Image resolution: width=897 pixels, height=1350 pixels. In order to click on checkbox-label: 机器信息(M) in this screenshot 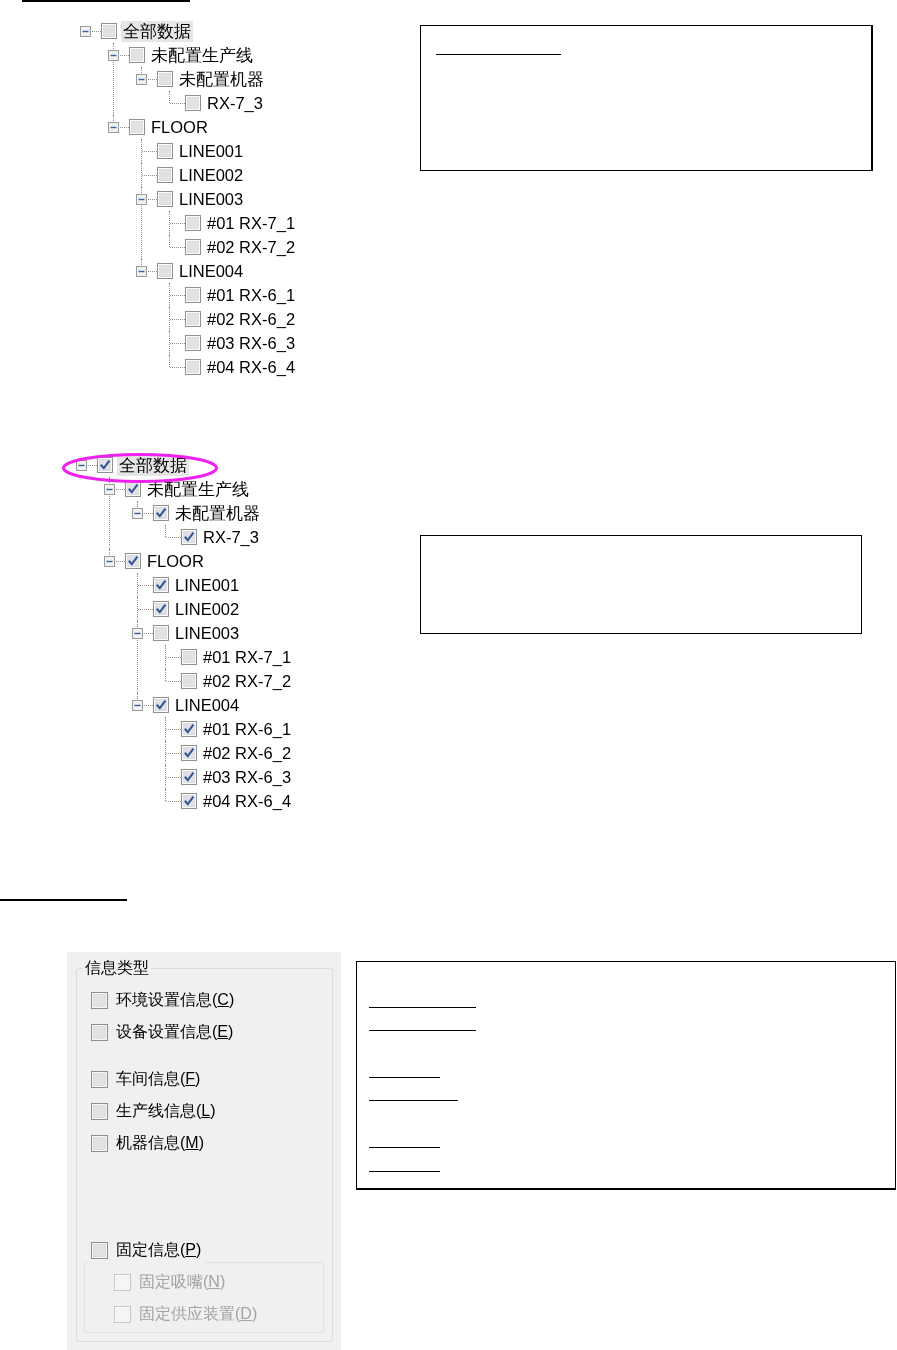, I will do `click(160, 1143)`.